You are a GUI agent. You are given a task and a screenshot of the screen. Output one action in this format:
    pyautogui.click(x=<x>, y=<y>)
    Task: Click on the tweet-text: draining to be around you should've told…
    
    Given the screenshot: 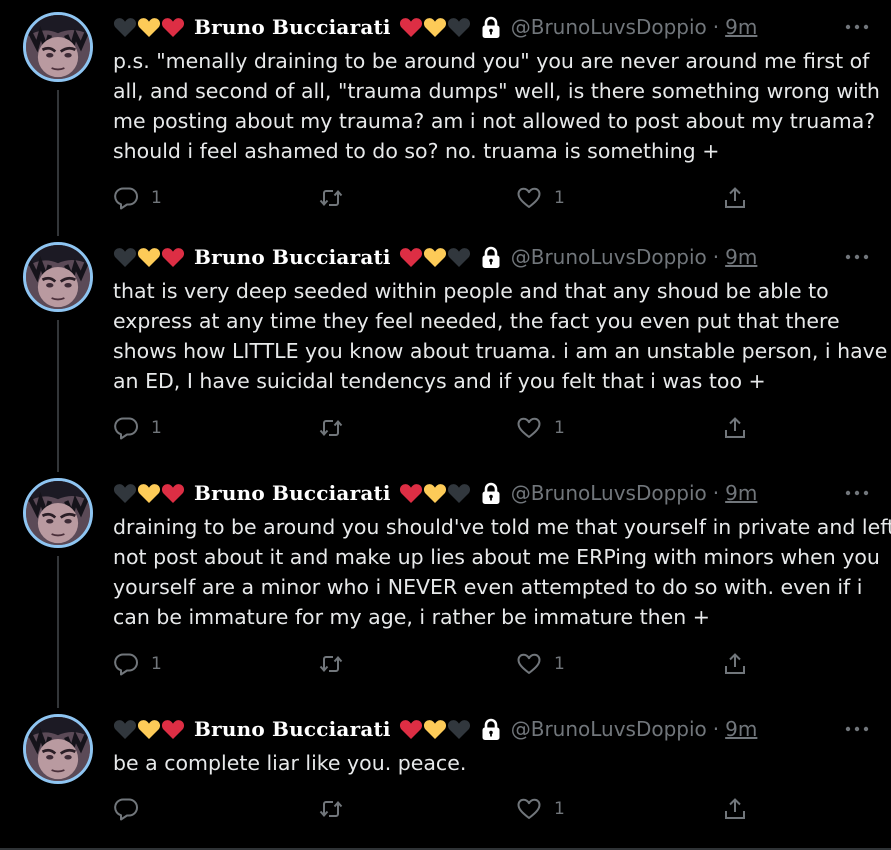 What is the action you would take?
    pyautogui.click(x=502, y=572)
    